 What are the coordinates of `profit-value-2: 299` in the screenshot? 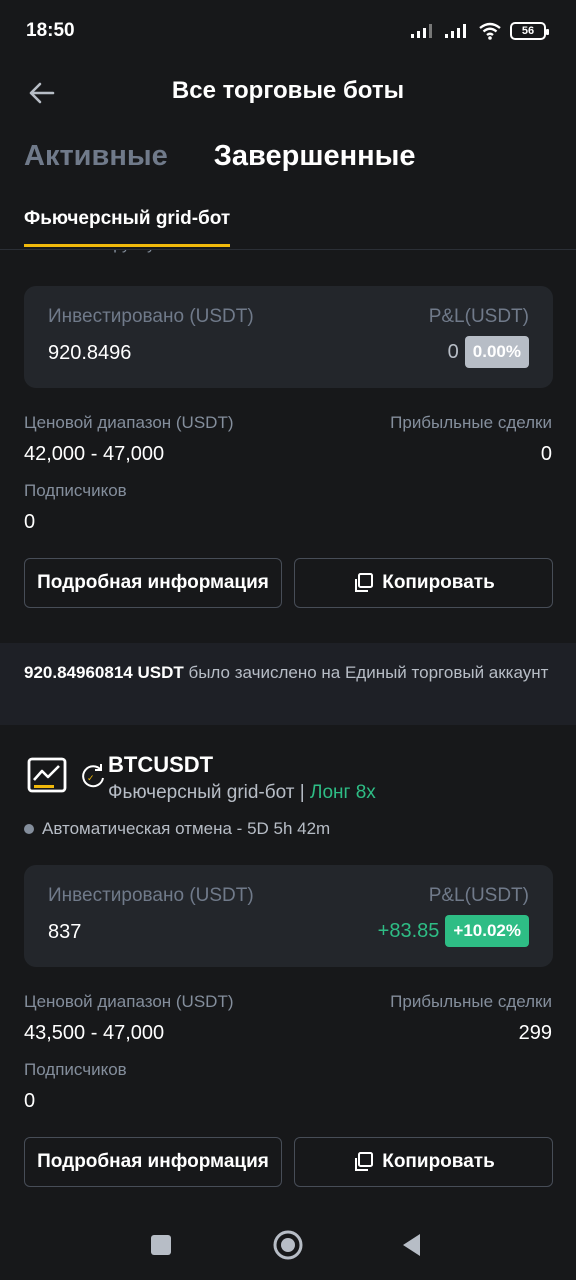 It's located at (535, 1033).